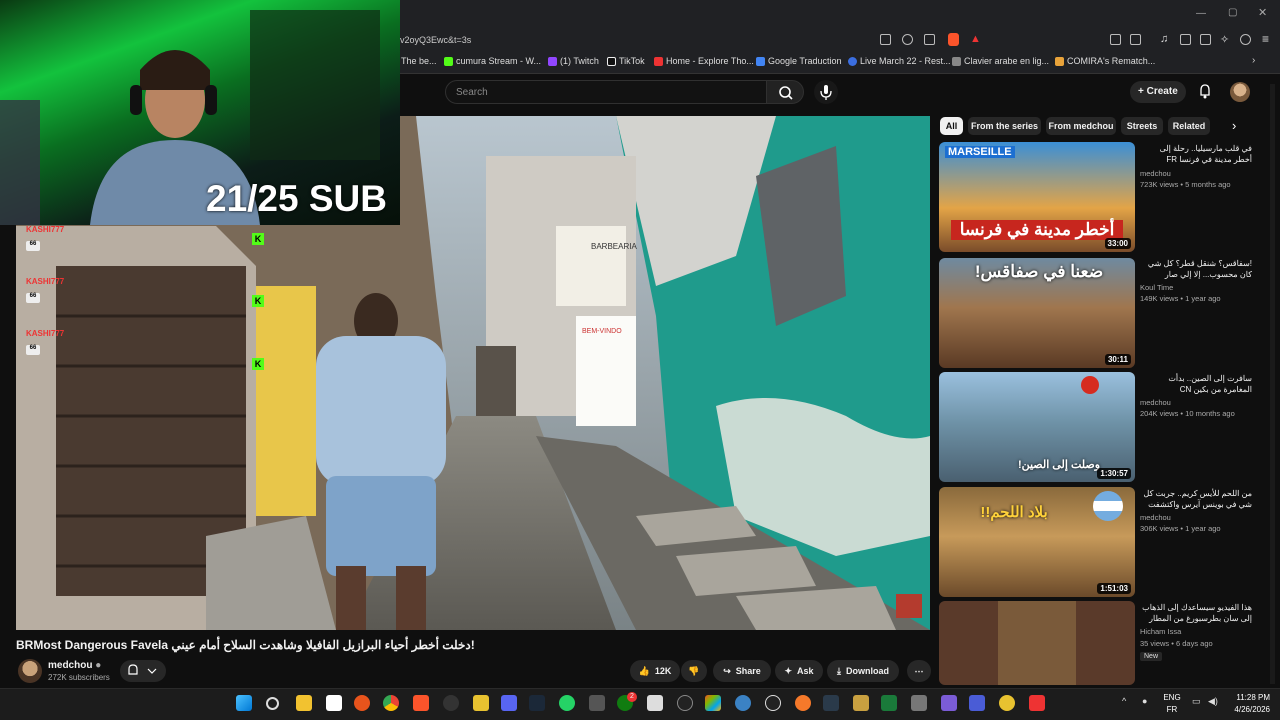 Image resolution: width=1280 pixels, height=720 pixels. I want to click on notification-count-badge: 2, so click(632, 697).